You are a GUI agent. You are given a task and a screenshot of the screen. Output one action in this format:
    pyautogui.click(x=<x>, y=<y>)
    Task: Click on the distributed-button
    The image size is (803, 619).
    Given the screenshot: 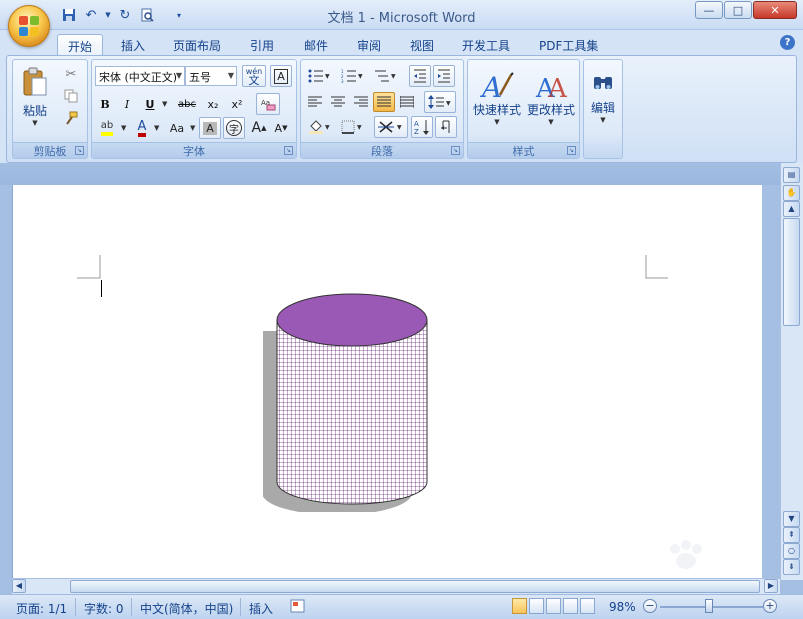 What is the action you would take?
    pyautogui.click(x=407, y=102)
    